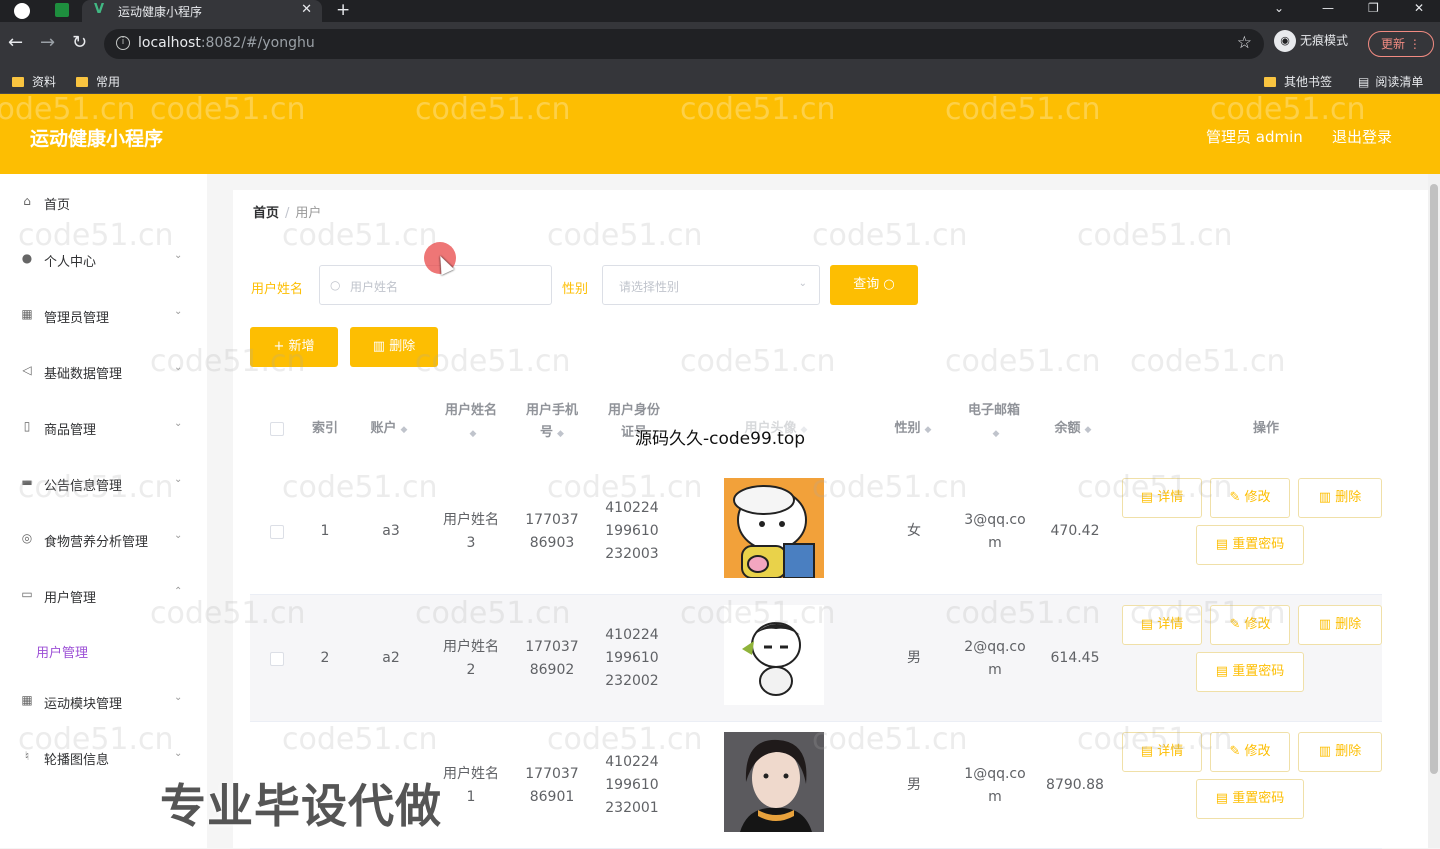  I want to click on grid-icon: ▦, so click(27, 314).